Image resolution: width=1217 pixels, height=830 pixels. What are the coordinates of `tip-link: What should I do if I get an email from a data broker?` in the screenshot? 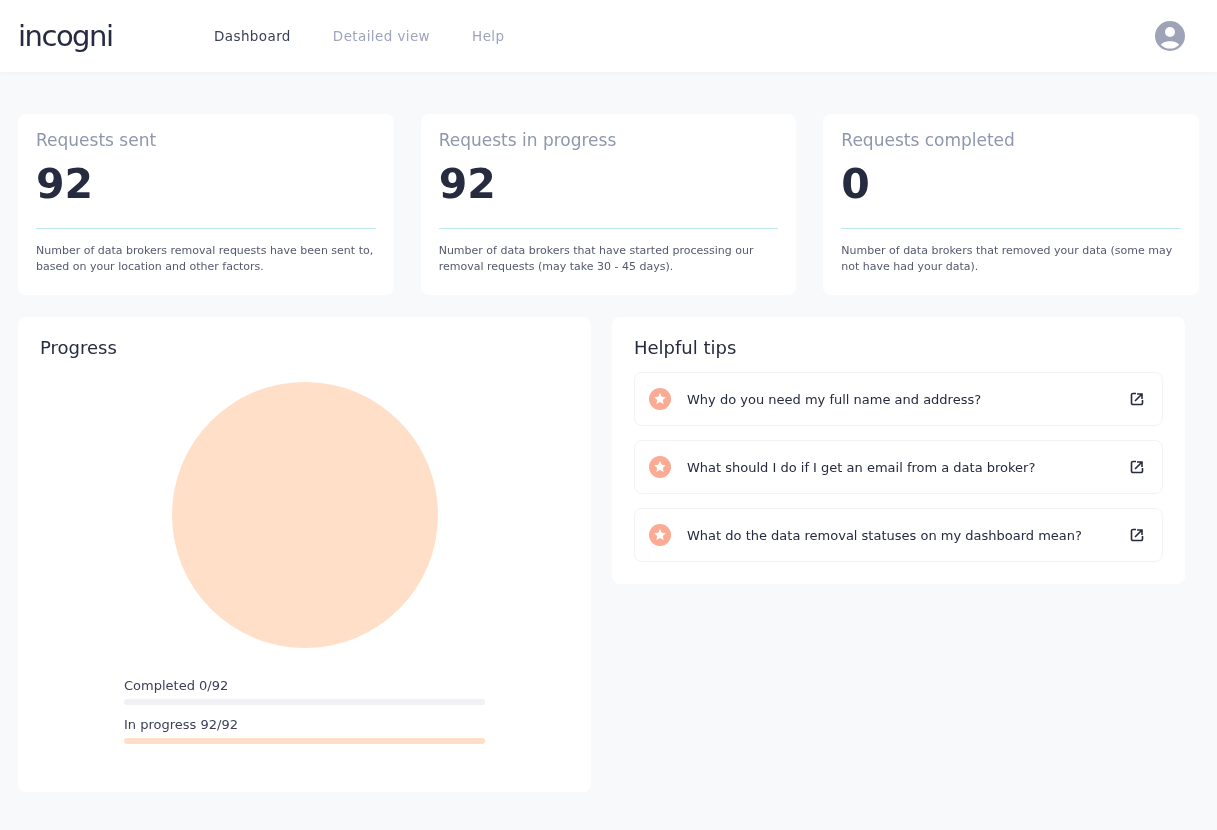 It's located at (898, 467).